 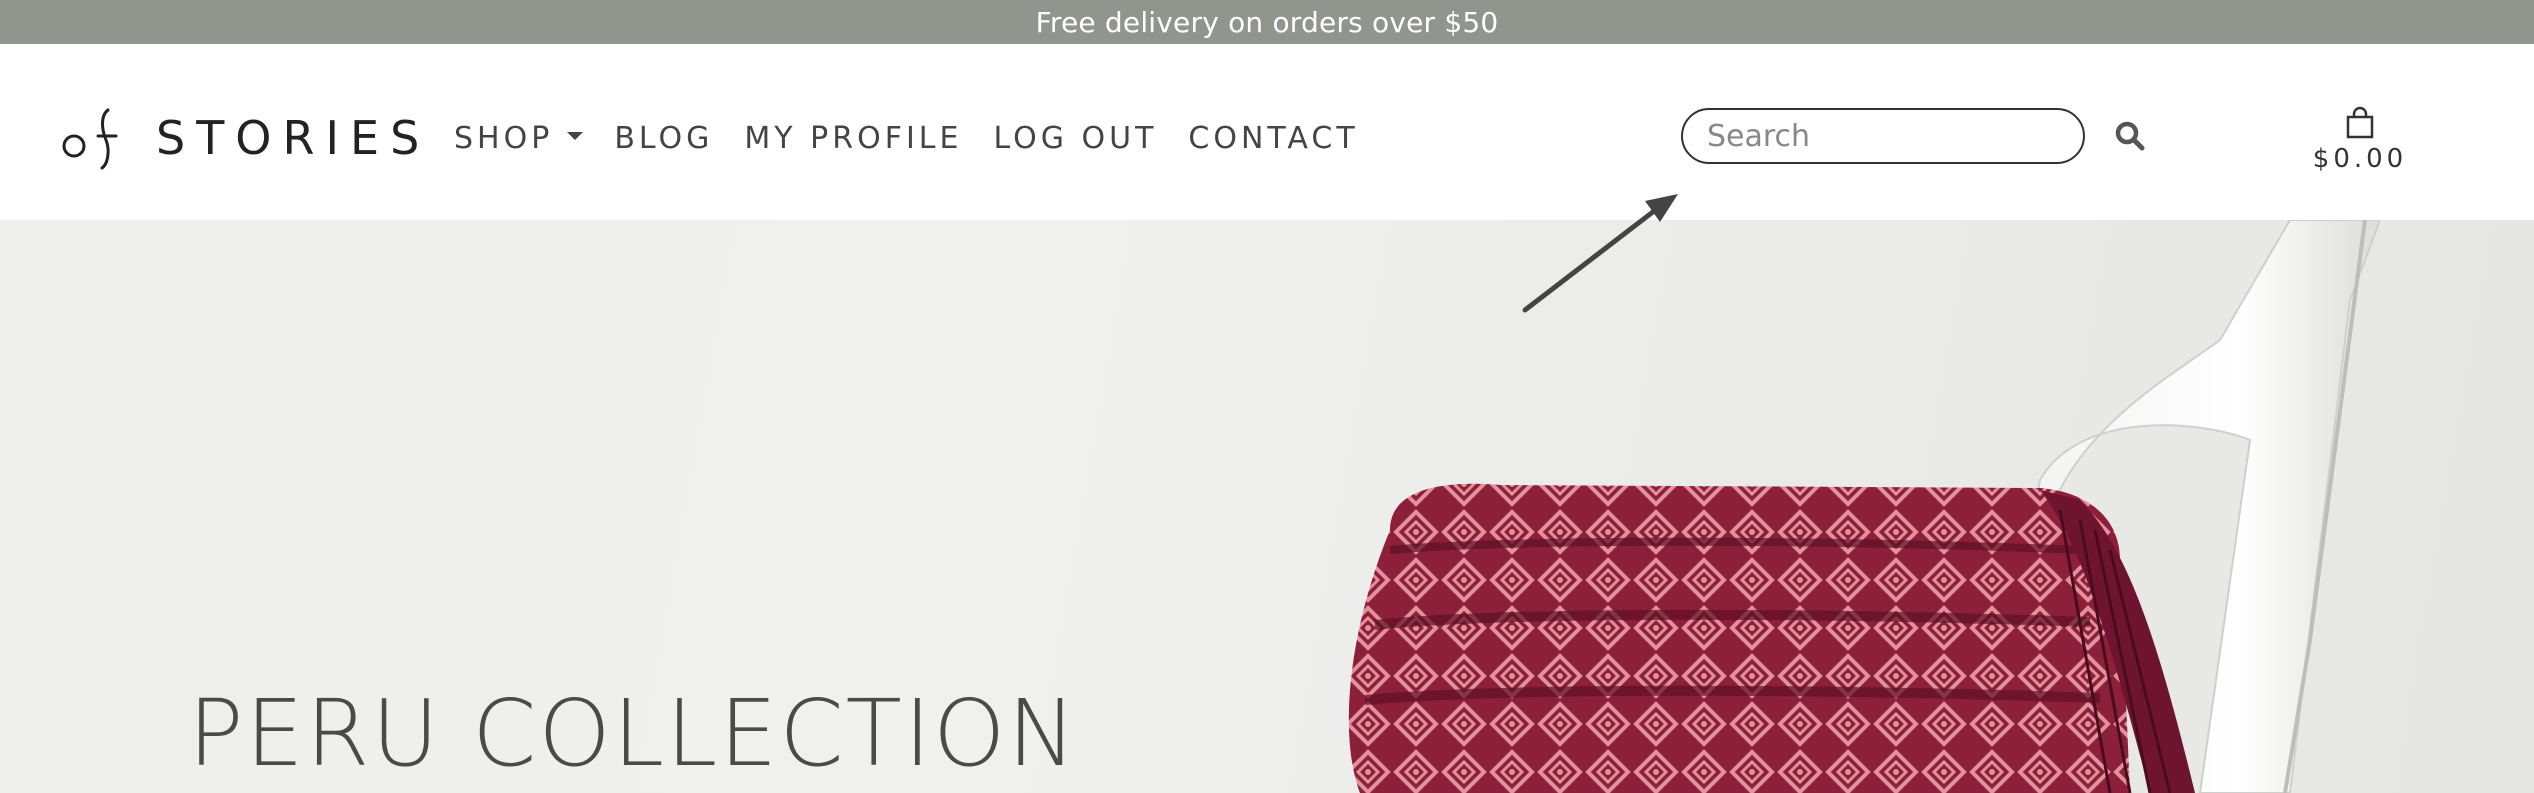 I want to click on cart-amount: $0.00, so click(x=2360, y=159).